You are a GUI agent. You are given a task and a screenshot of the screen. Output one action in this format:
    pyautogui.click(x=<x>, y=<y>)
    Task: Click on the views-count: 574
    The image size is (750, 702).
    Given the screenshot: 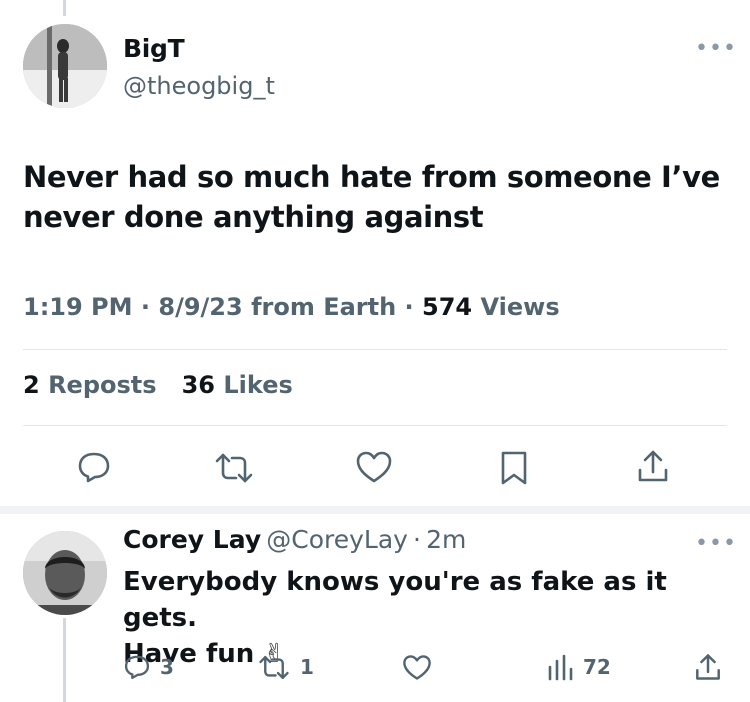 What is the action you would take?
    pyautogui.click(x=447, y=307)
    